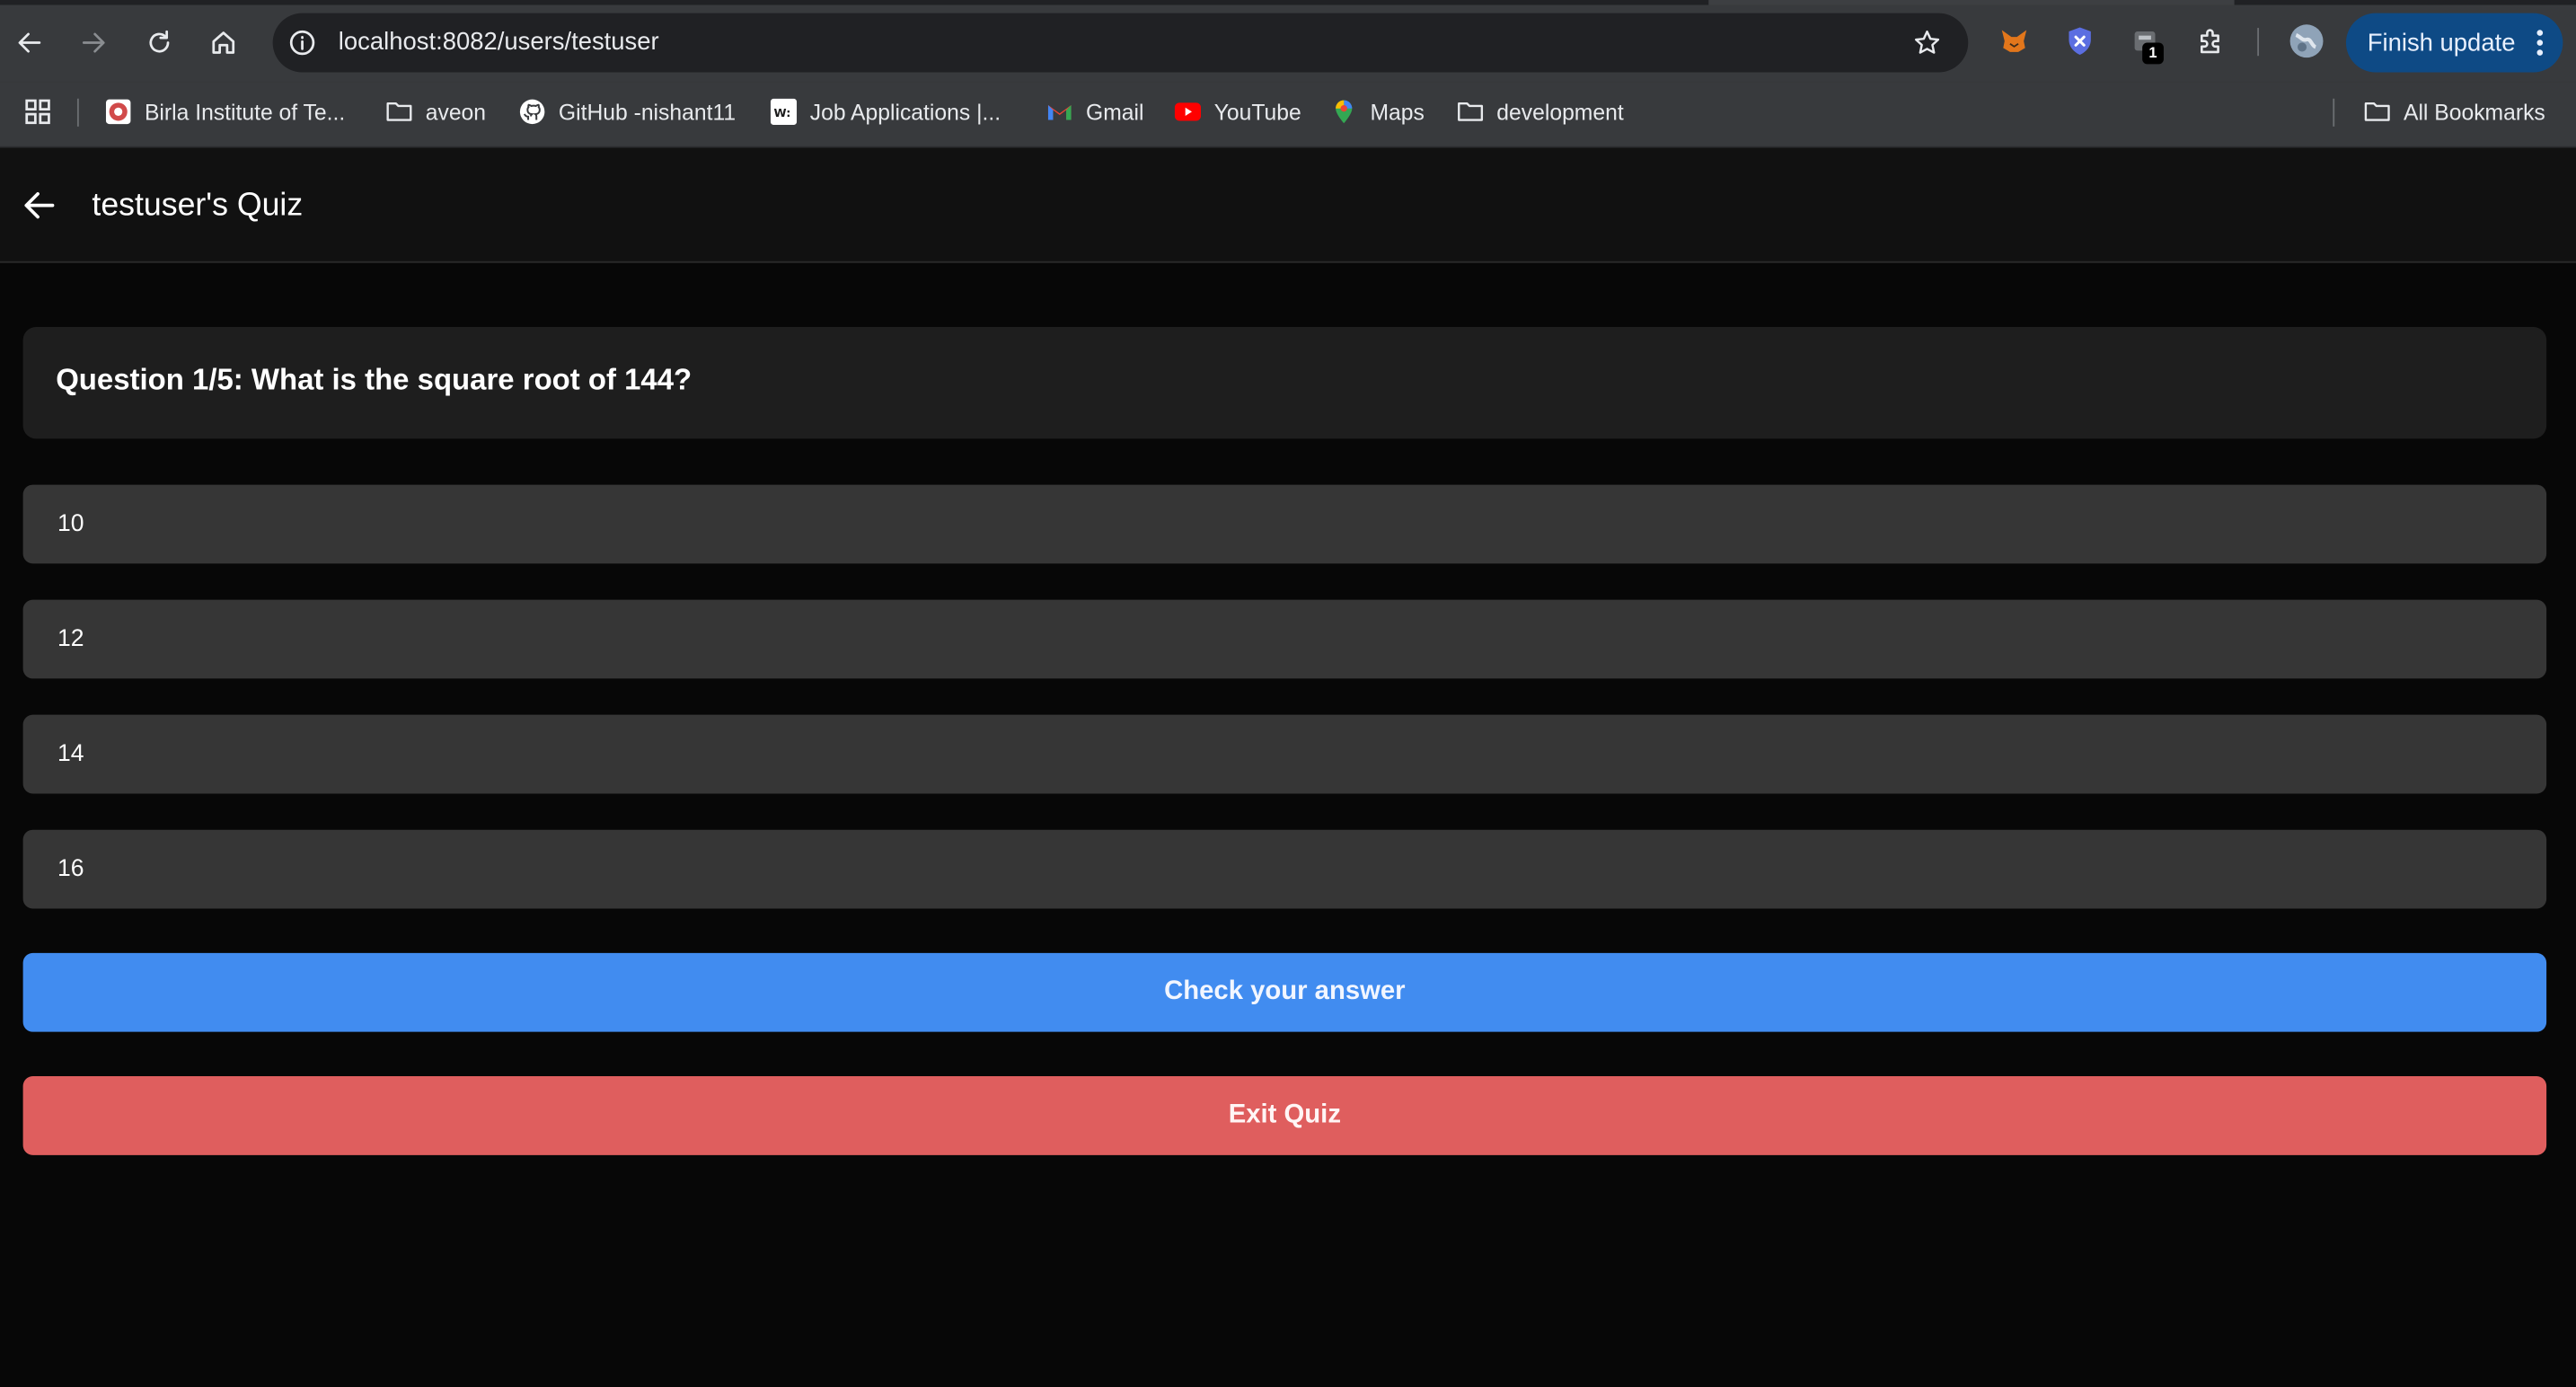 Image resolution: width=2576 pixels, height=1387 pixels. Describe the element at coordinates (2540, 43) in the screenshot. I see `more-vert-icon` at that location.